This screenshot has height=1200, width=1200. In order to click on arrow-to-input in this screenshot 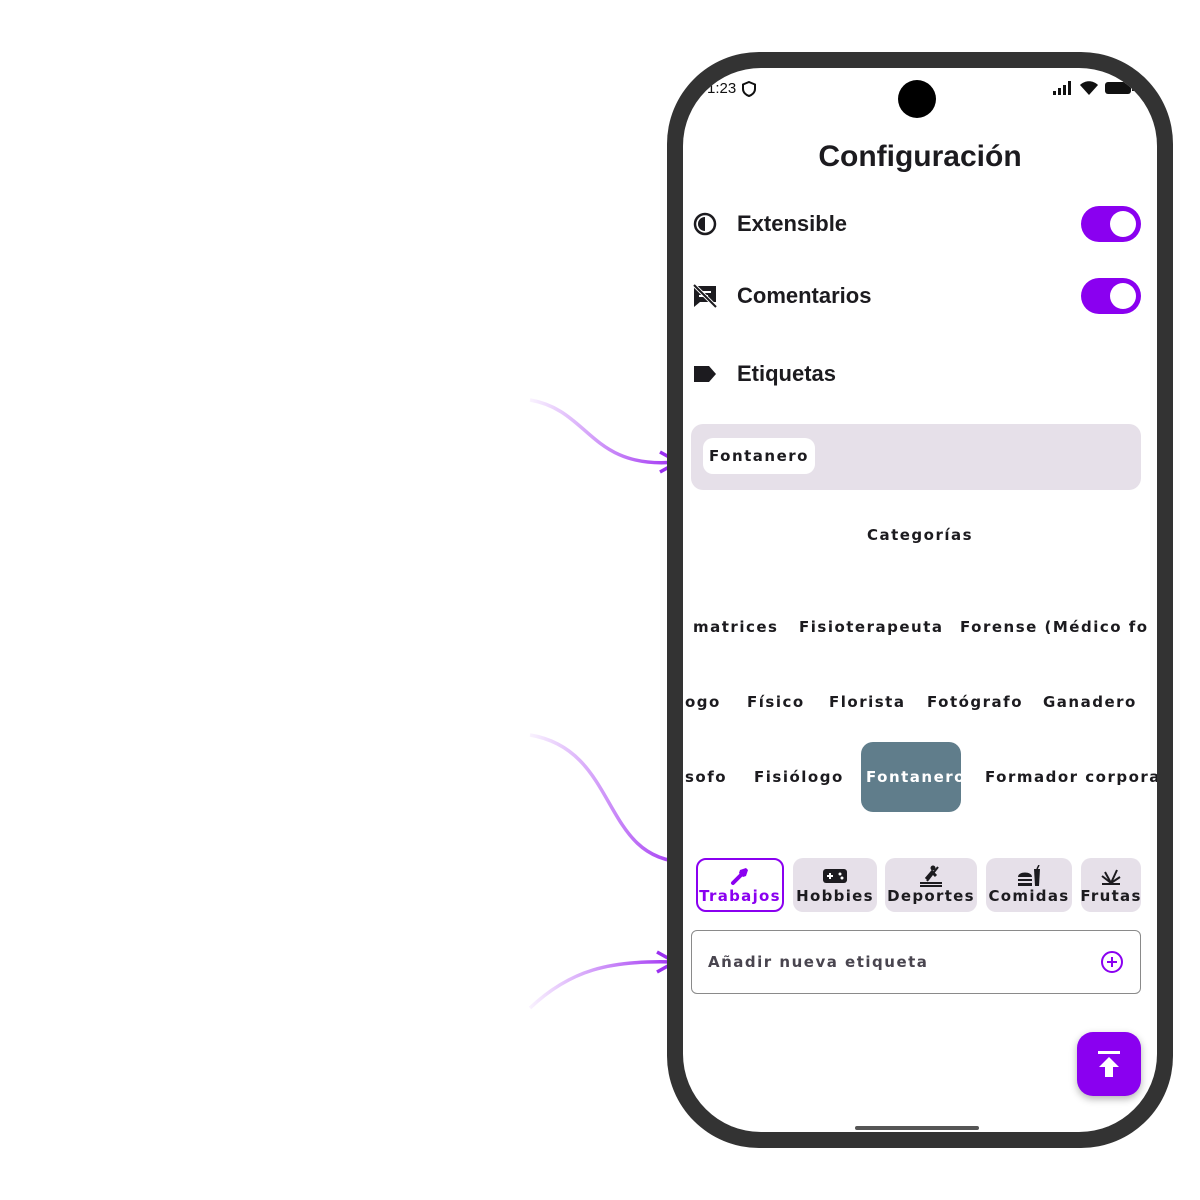, I will do `click(601, 985)`.